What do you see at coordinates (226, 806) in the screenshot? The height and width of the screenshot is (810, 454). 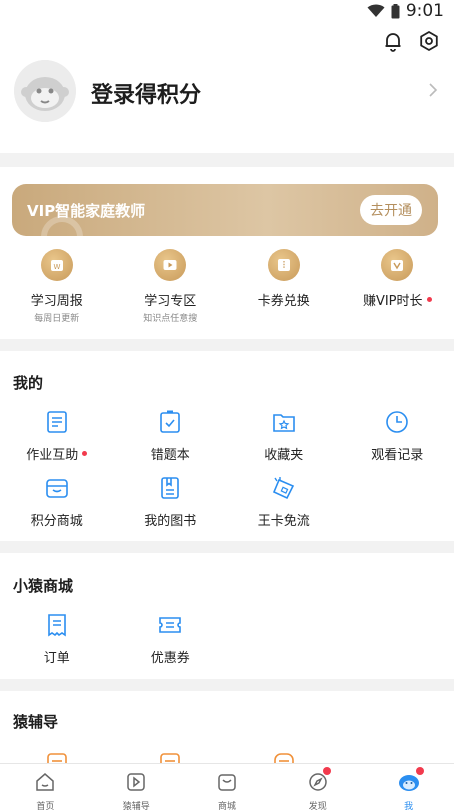 I see `tab-label: 商城` at bounding box center [226, 806].